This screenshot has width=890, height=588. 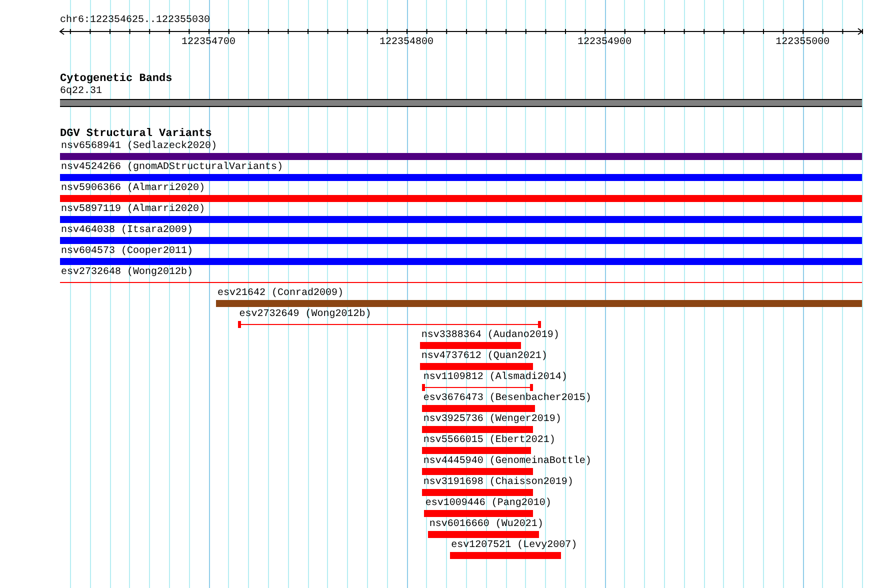 What do you see at coordinates (305, 315) in the screenshot?
I see `variant-label: esv2732649 (Wong2012b)` at bounding box center [305, 315].